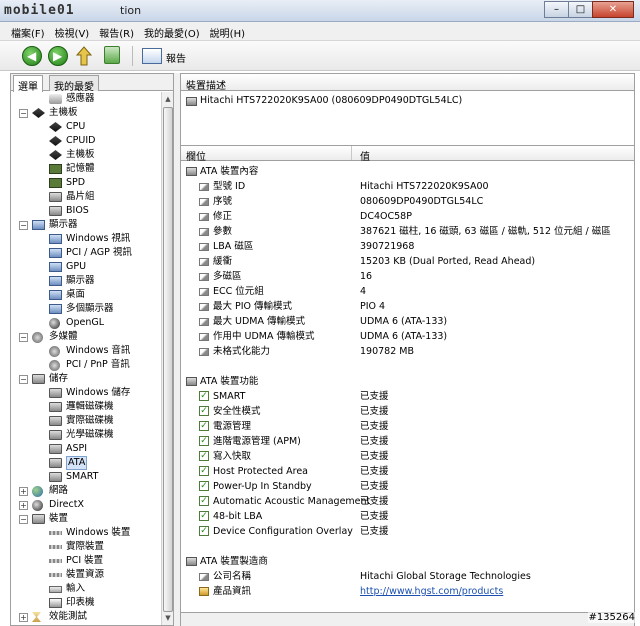 The image size is (640, 626). I want to click on tree-item: 顯示器, so click(86, 281).